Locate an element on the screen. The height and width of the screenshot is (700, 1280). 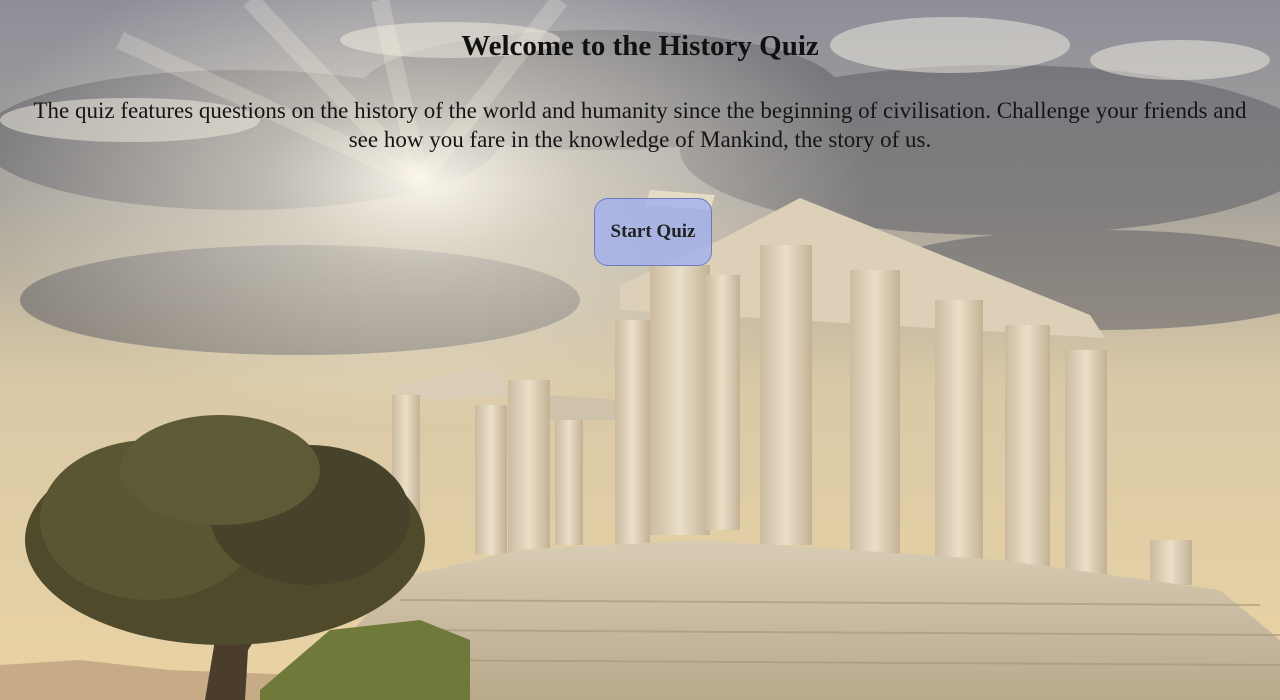
start-quiz-button: Start Quiz is located at coordinates (653, 232).